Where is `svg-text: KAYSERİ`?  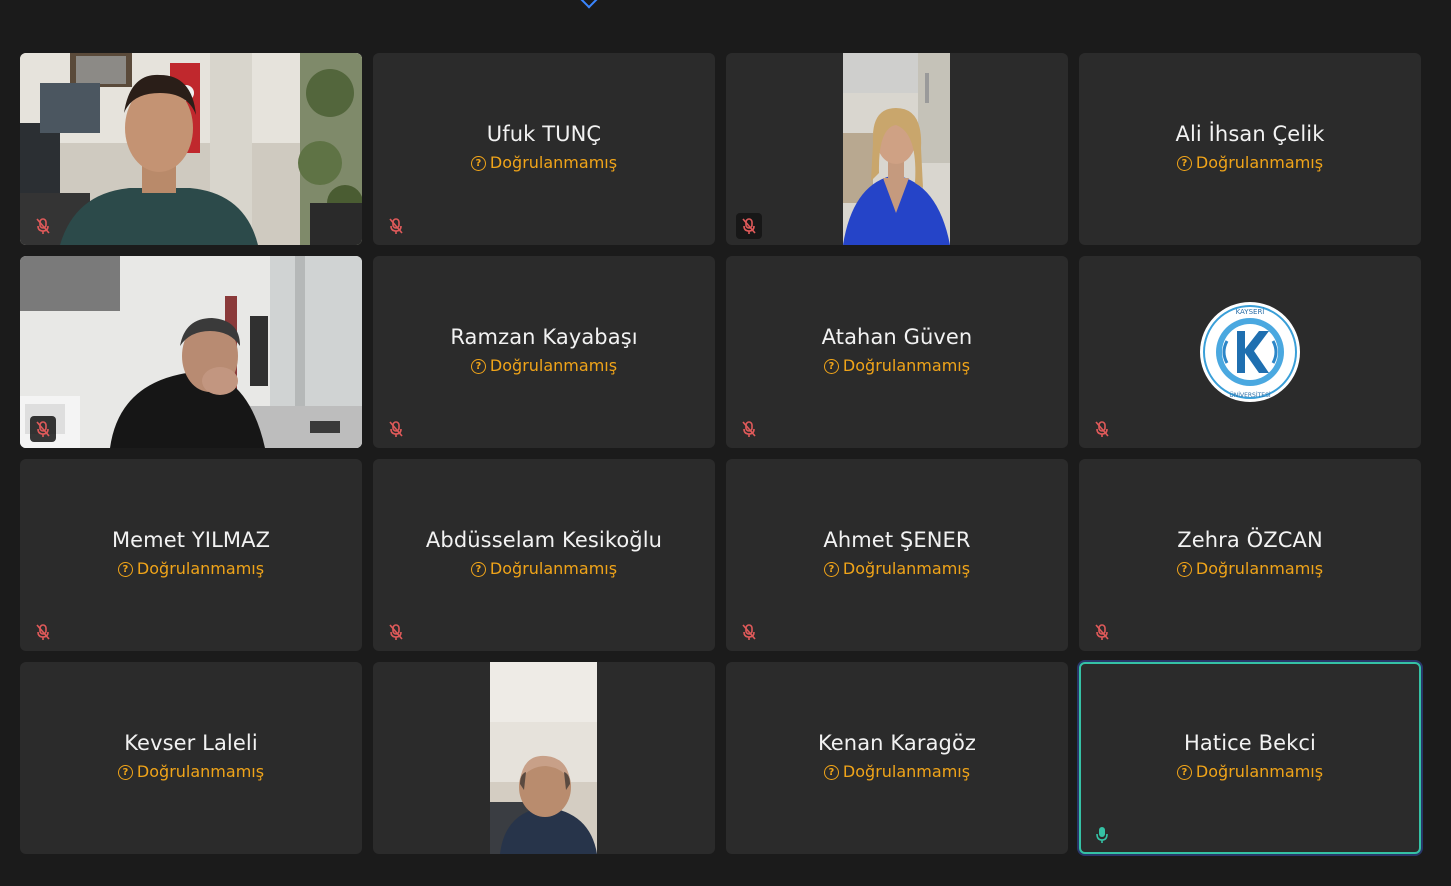 svg-text: KAYSERİ is located at coordinates (1250, 311).